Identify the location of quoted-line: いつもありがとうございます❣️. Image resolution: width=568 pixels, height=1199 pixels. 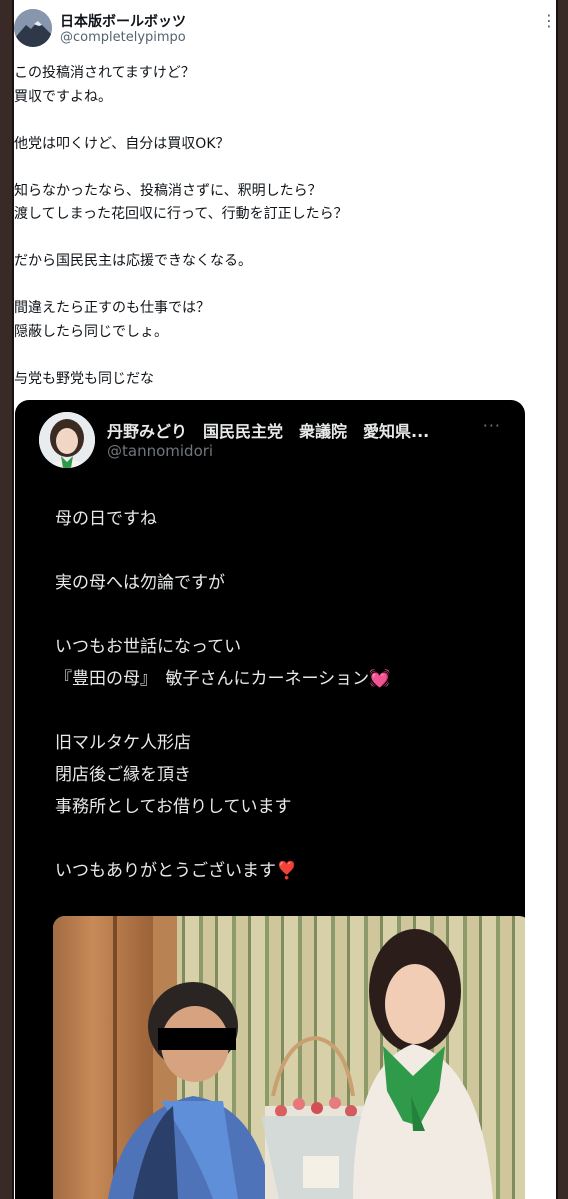
(176, 871).